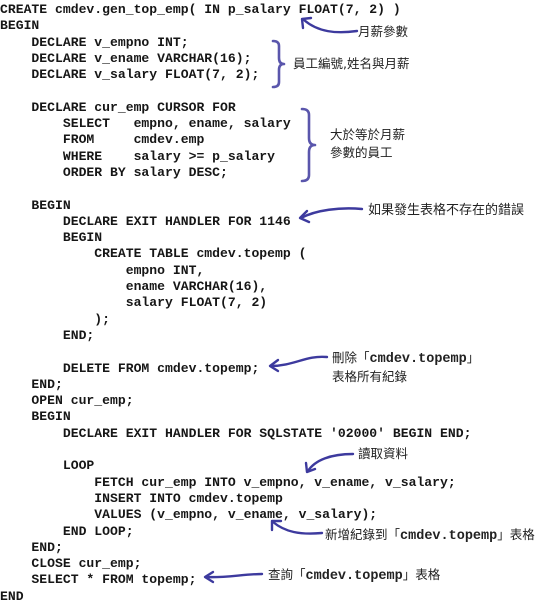  Describe the element at coordinates (134, 287) in the screenshot. I see `code-line: ename VARCHAR(16),` at that location.